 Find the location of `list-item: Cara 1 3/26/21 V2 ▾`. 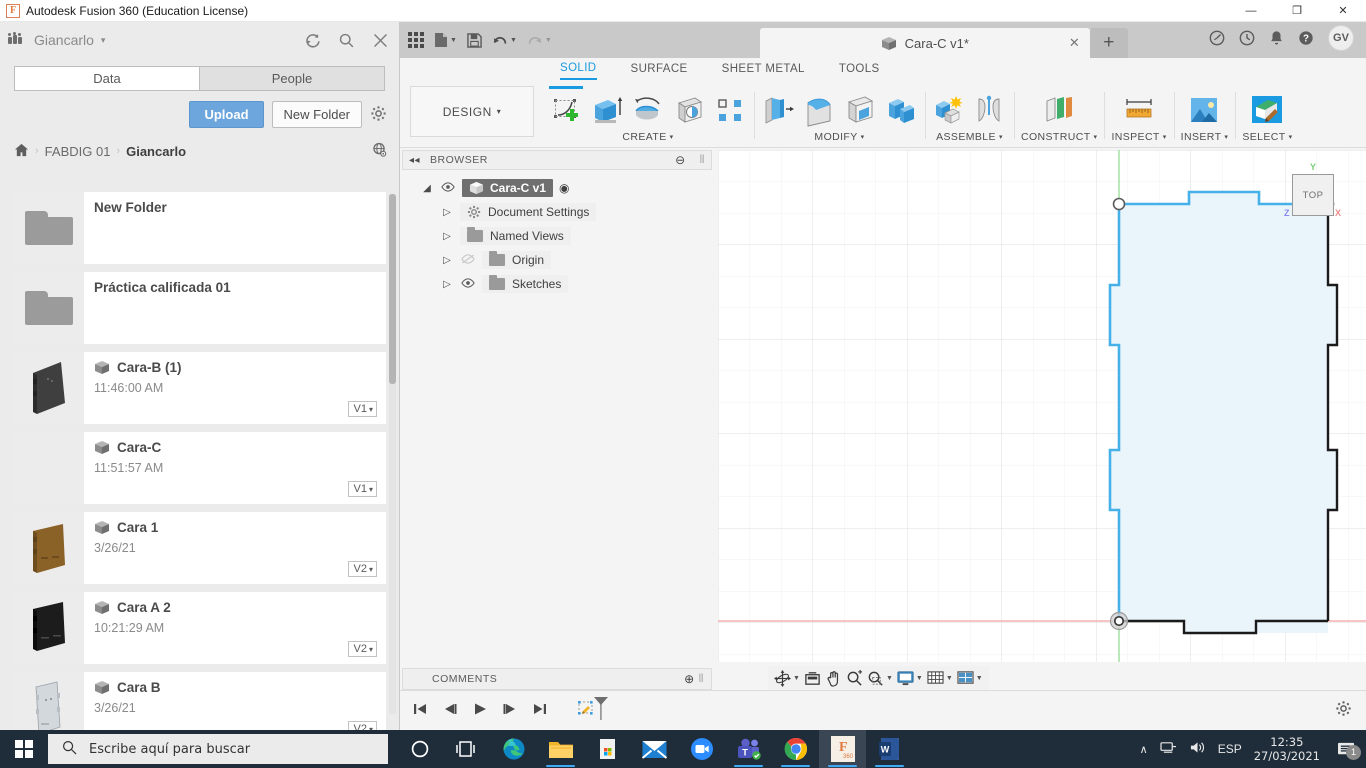

list-item: Cara 1 3/26/21 V2 ▾ is located at coordinates (200, 548).